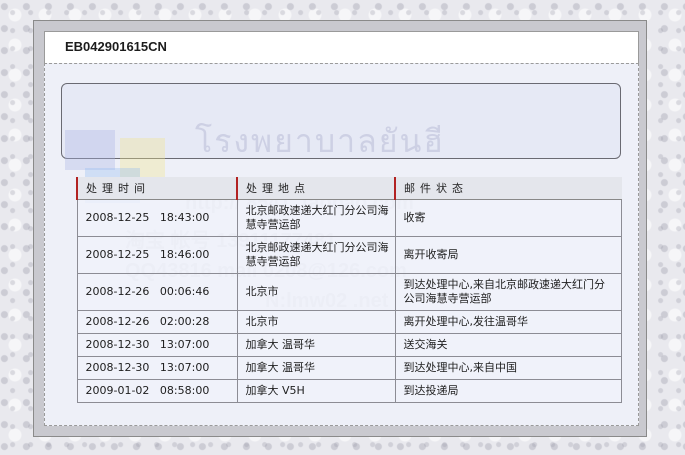 The height and width of the screenshot is (455, 685). What do you see at coordinates (157, 218) in the screenshot?
I see `row-time: 2008-12-25 18:43:00` at bounding box center [157, 218].